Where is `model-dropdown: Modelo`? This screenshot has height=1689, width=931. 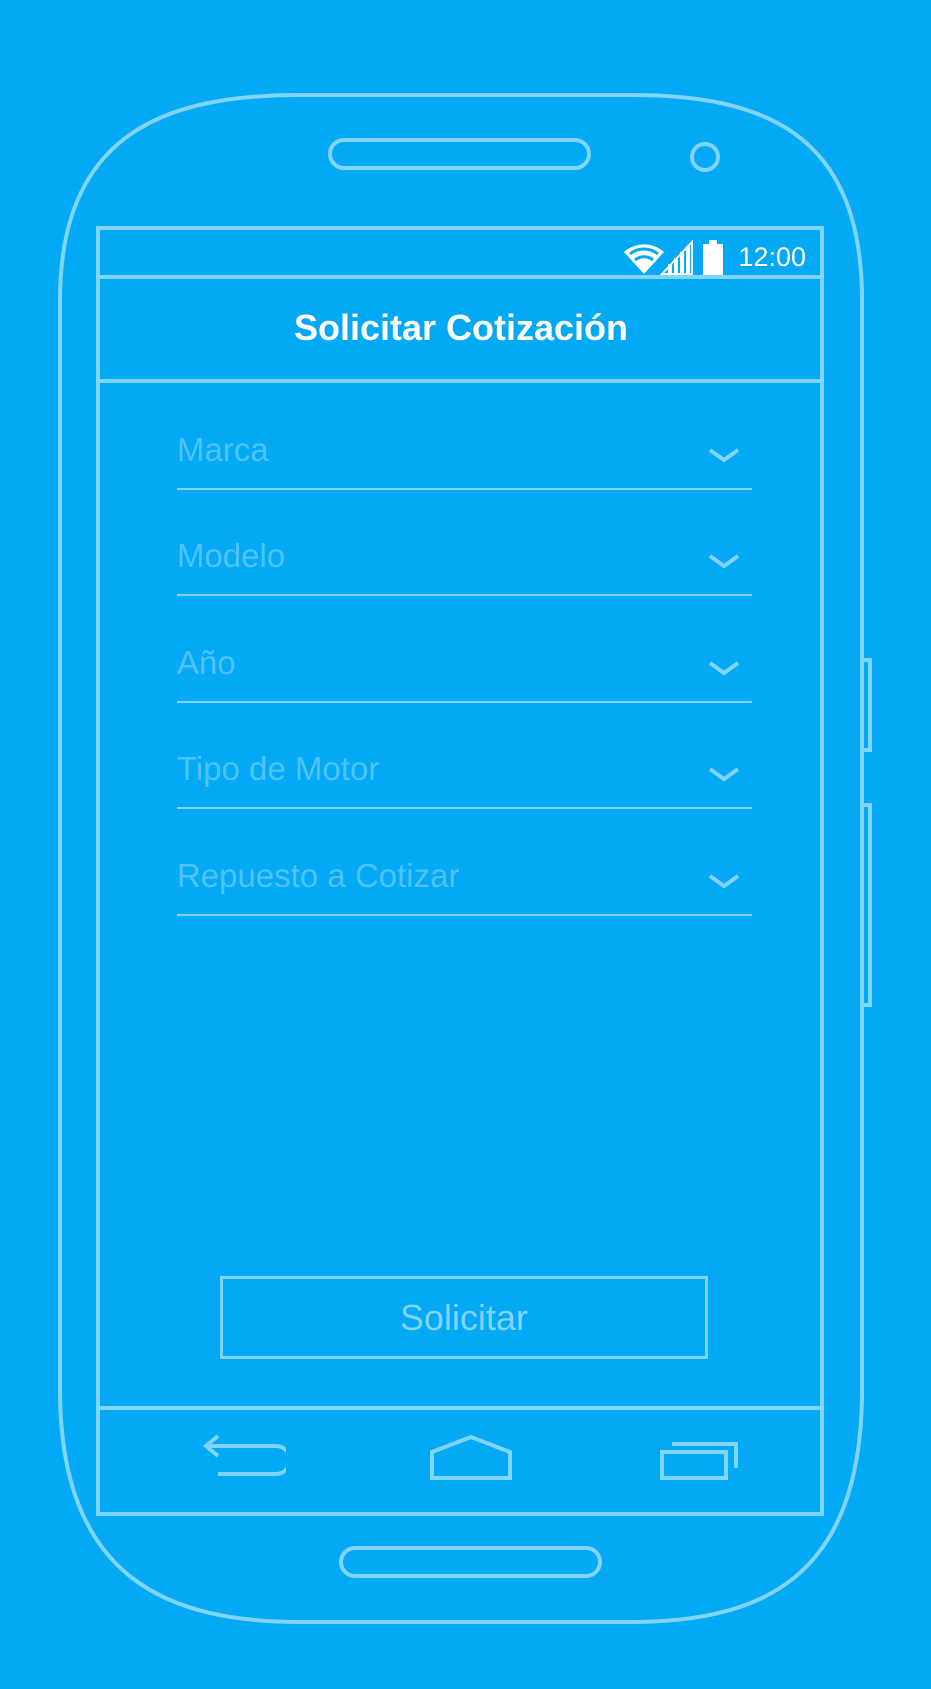 model-dropdown: Modelo is located at coordinates (464, 548).